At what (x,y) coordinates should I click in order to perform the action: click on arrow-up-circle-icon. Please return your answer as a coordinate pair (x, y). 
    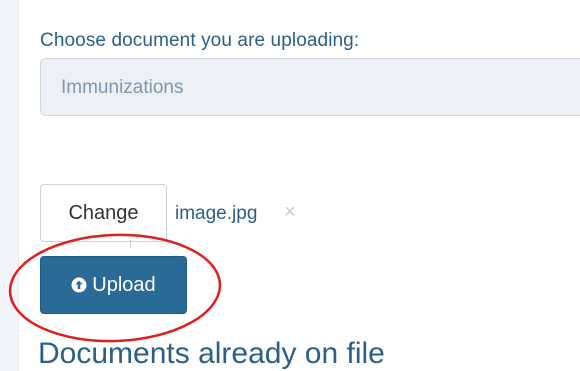
    Looking at the image, I should click on (79, 285).